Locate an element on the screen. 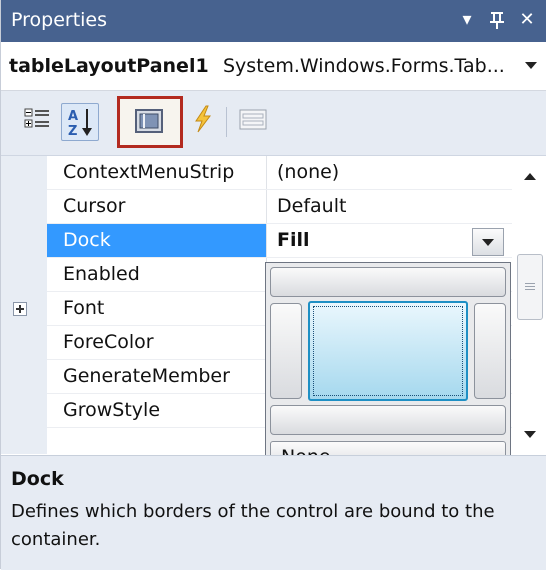 Image resolution: width=546 pixels, height=570 pixels. property-name: ForeColor is located at coordinates (108, 342).